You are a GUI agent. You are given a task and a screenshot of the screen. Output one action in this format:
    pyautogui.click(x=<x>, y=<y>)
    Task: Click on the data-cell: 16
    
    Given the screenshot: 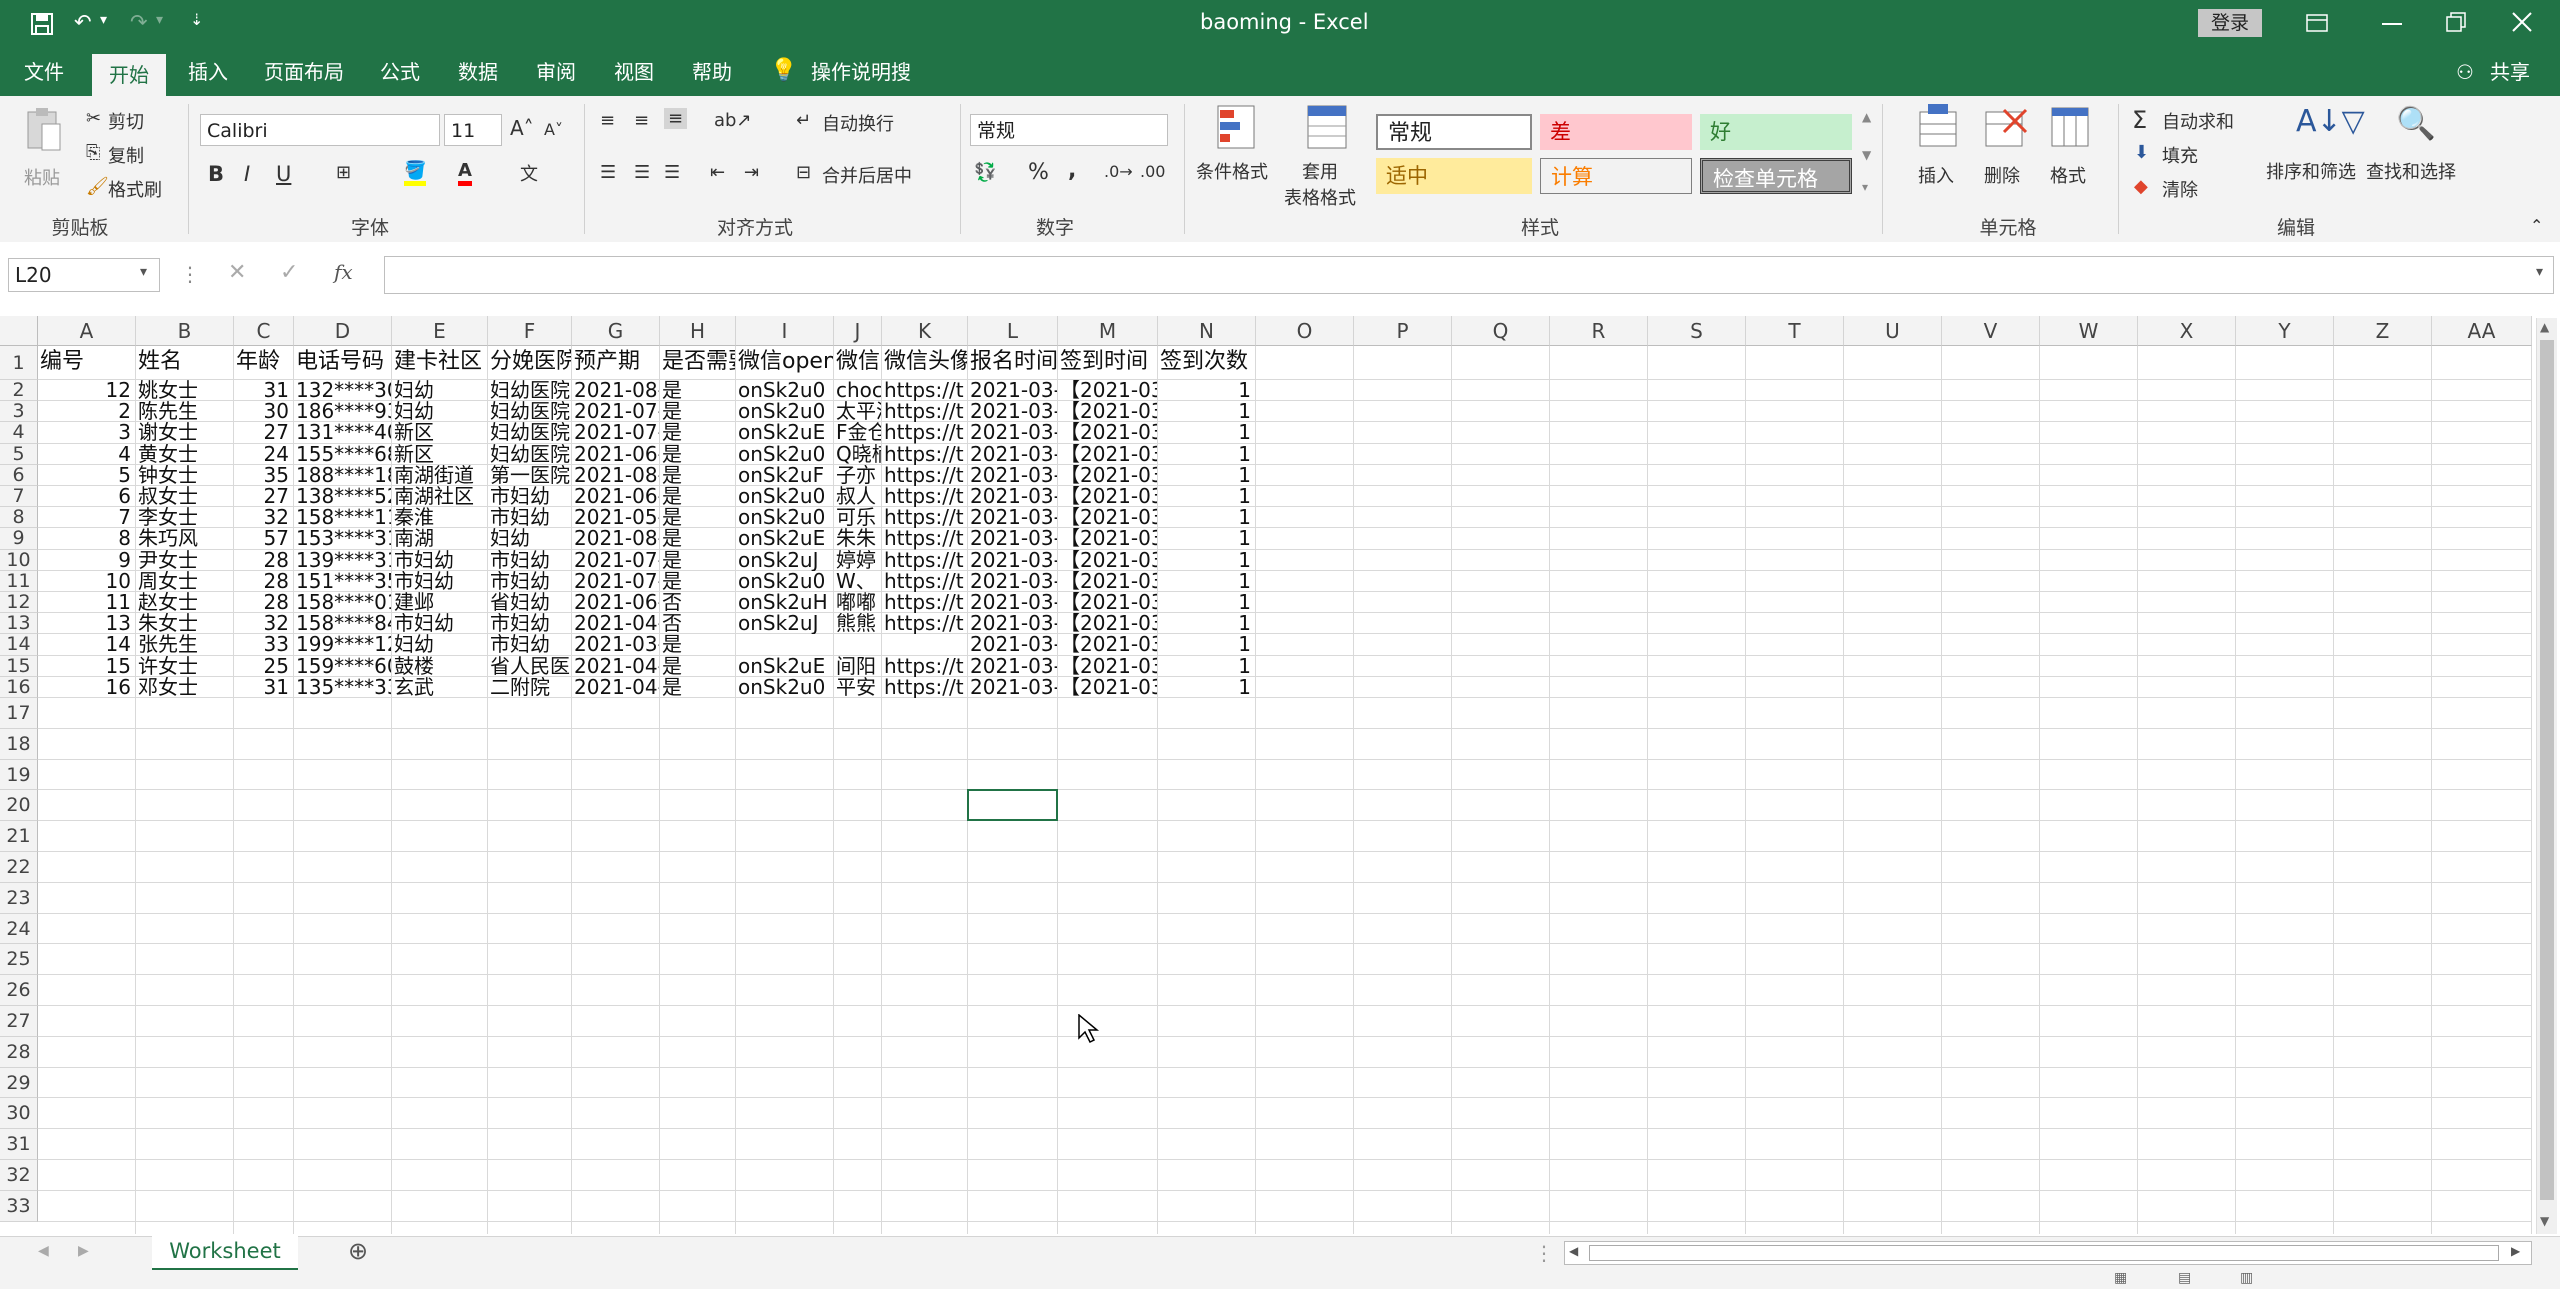 What is the action you would take?
    pyautogui.click(x=87, y=687)
    